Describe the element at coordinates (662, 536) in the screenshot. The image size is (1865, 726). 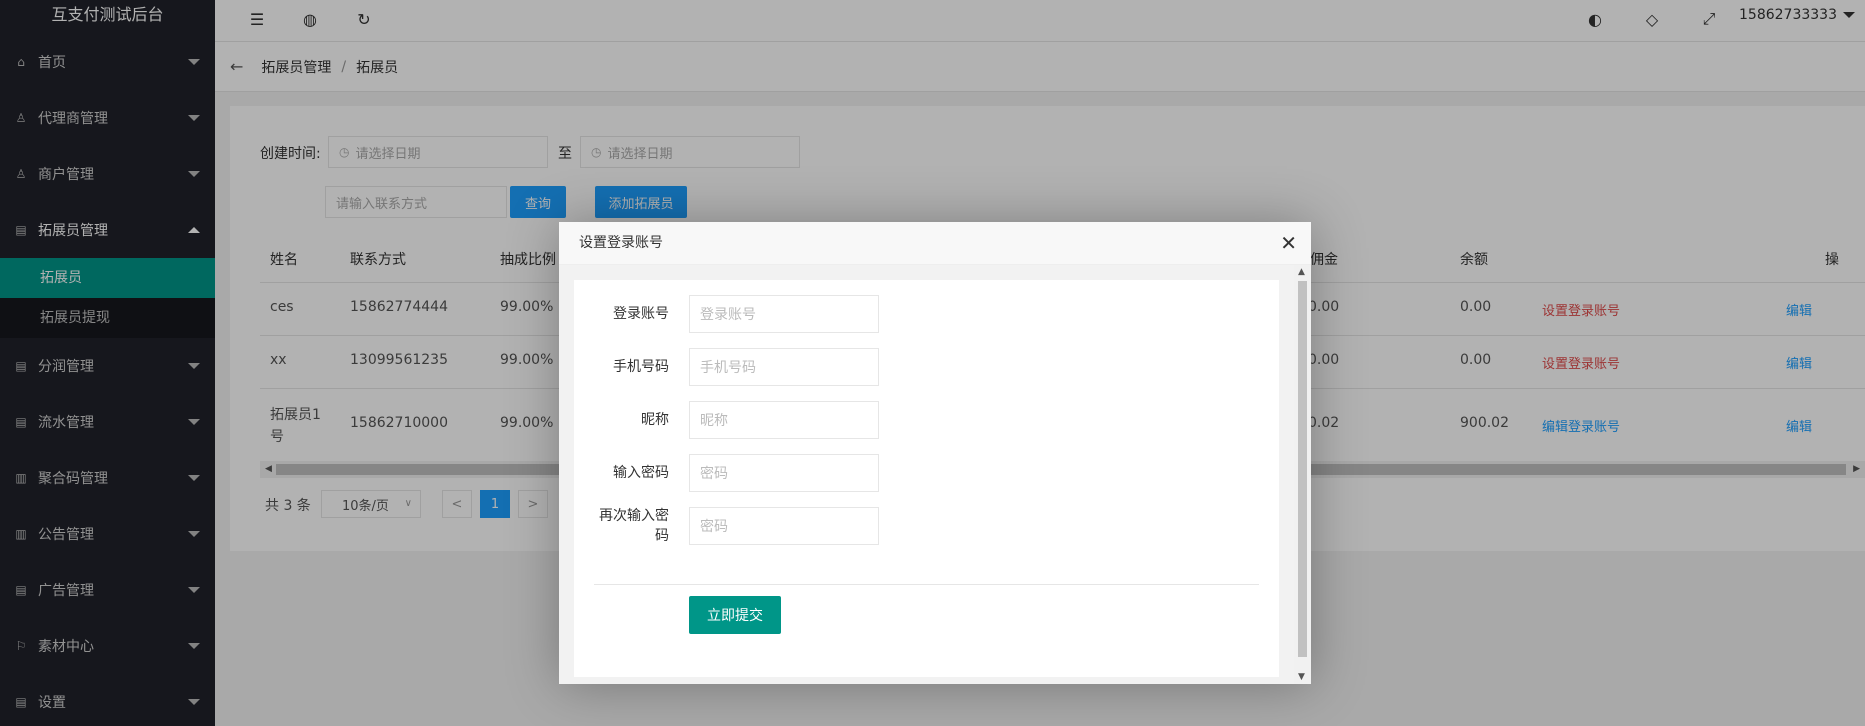
I see `confirm-password-label-line2: 码` at that location.